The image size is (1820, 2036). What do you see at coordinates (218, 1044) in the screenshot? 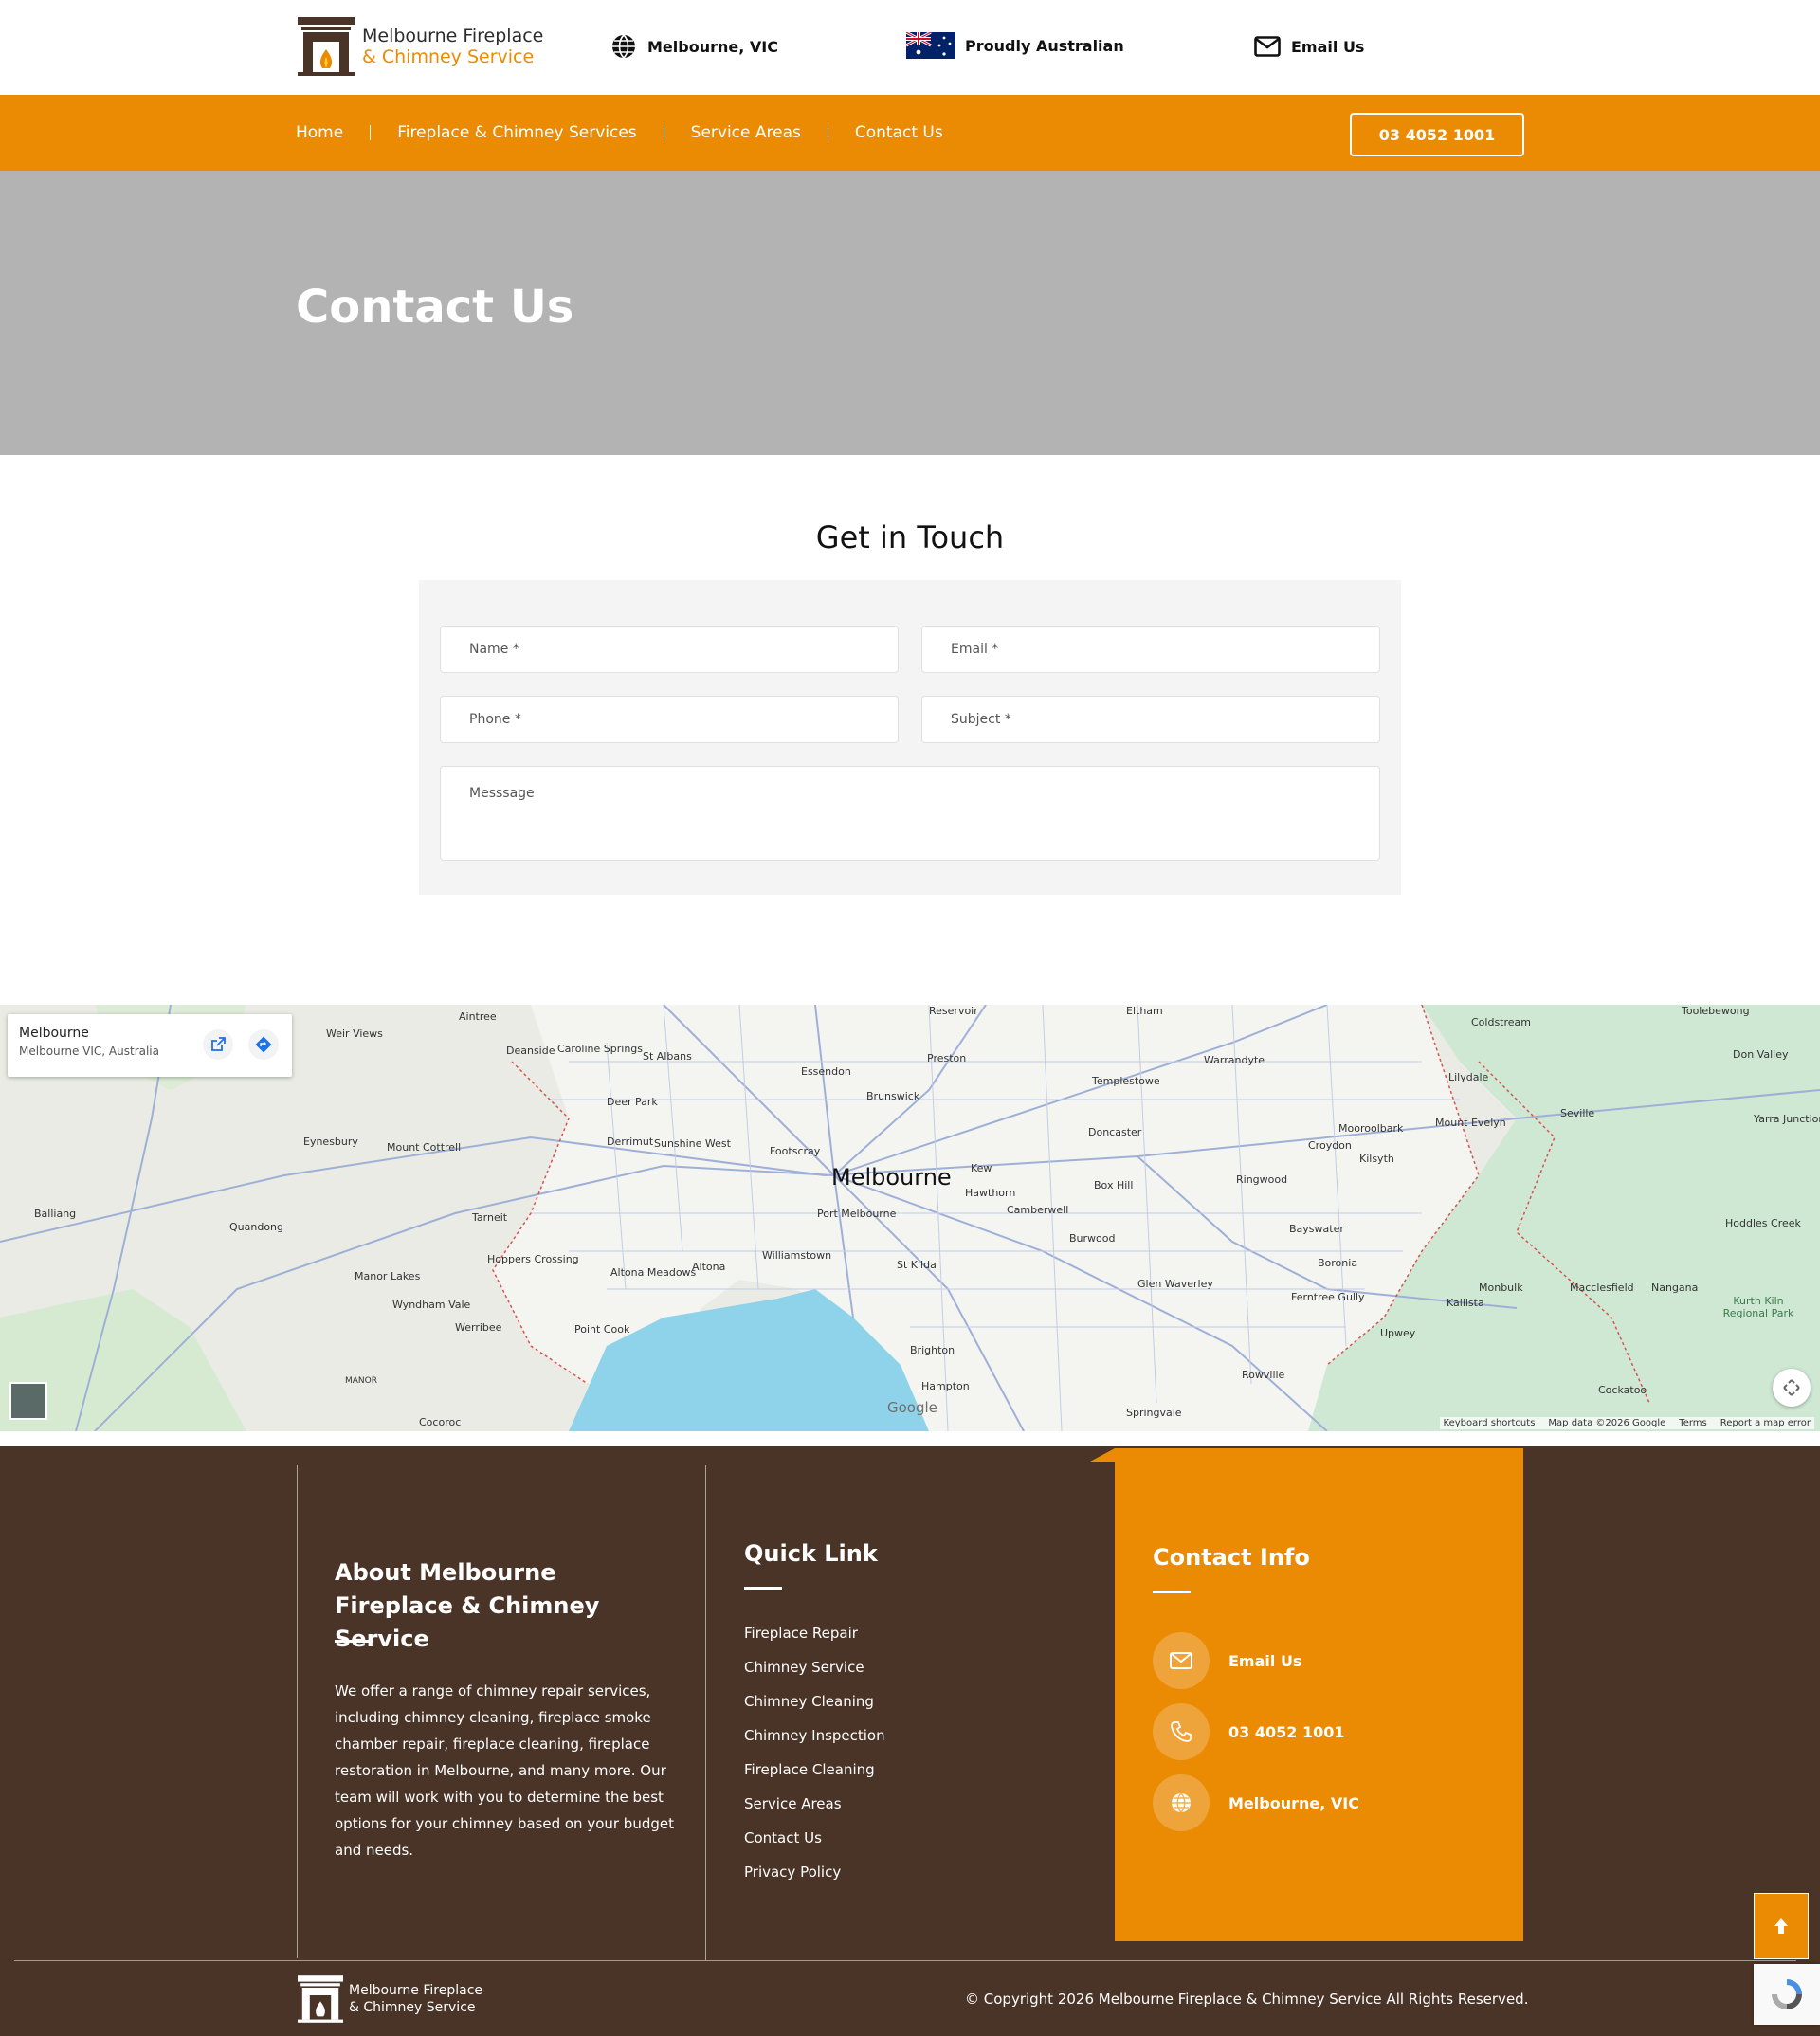
I see `open-in-maps-icon` at bounding box center [218, 1044].